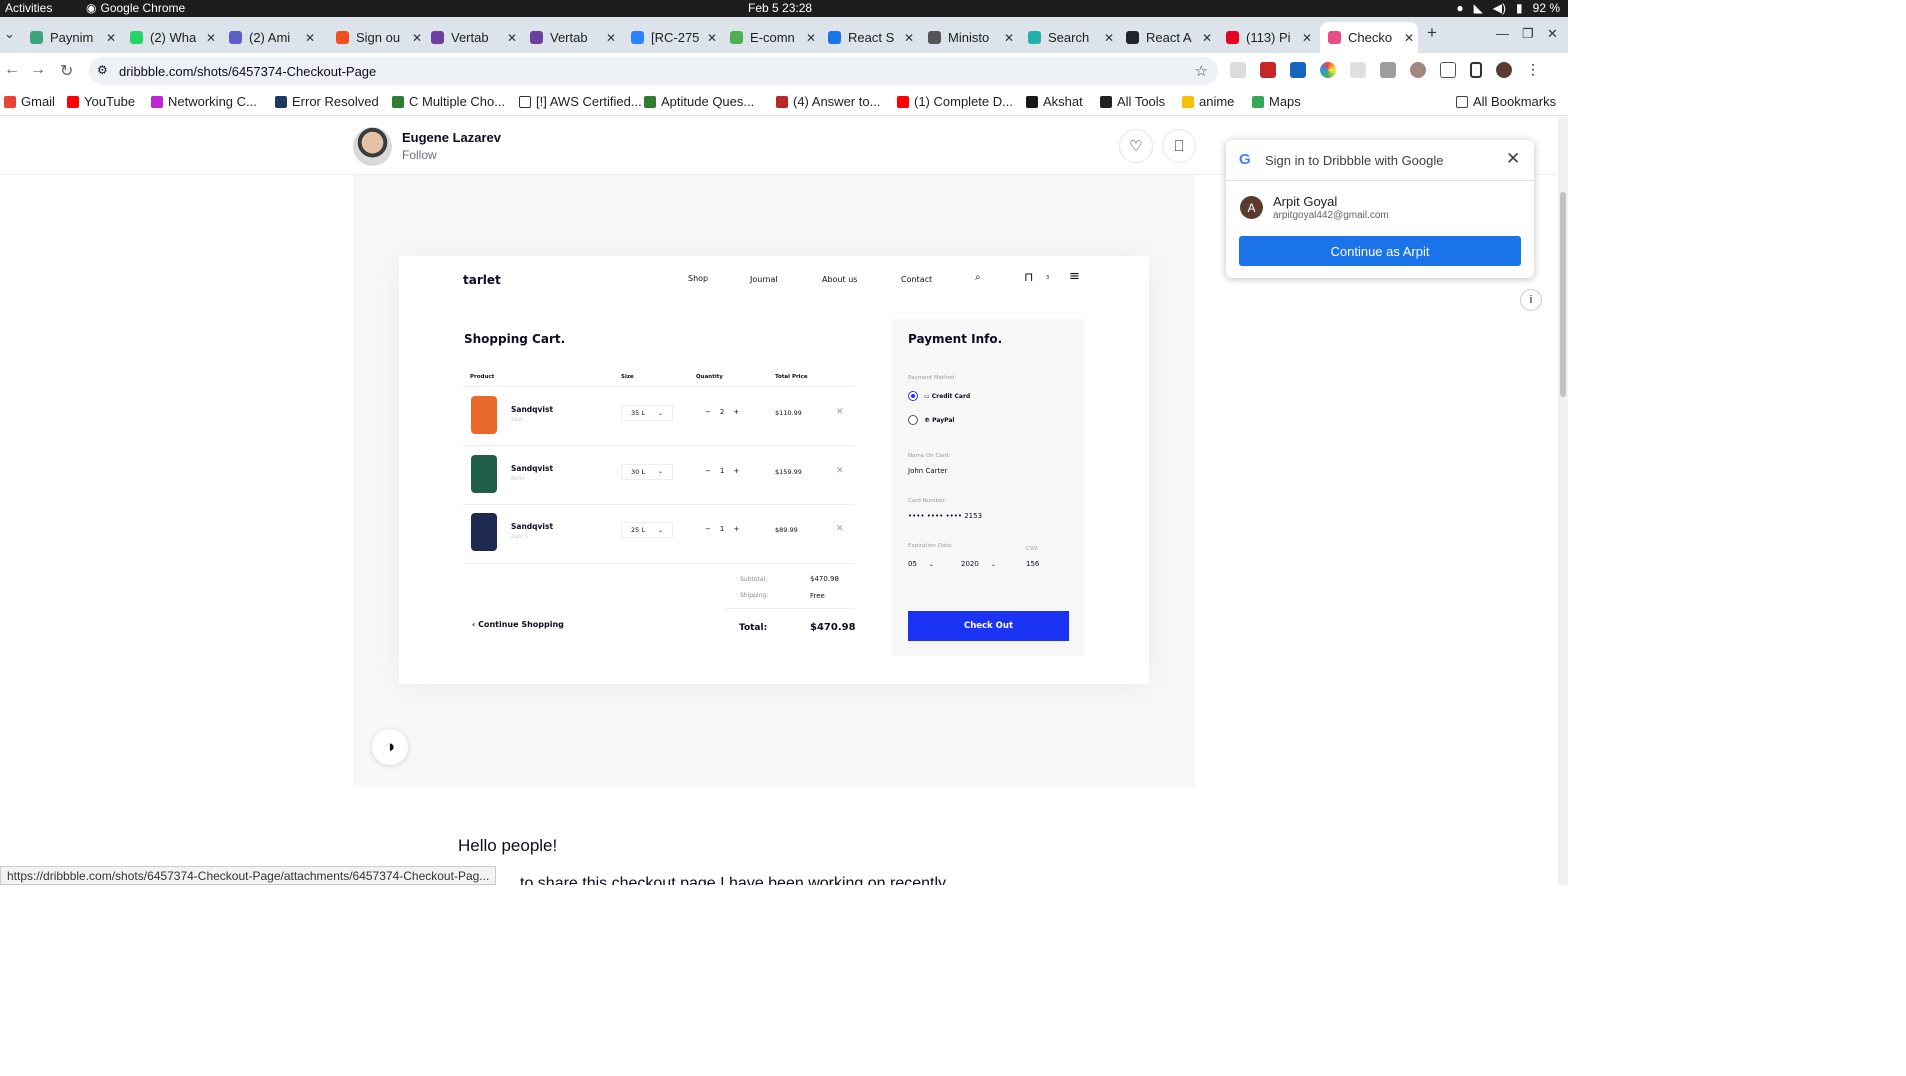 The width and height of the screenshot is (1906, 1076). Describe the element at coordinates (1054, 101) in the screenshot. I see `bookmark-10: Akshat` at that location.